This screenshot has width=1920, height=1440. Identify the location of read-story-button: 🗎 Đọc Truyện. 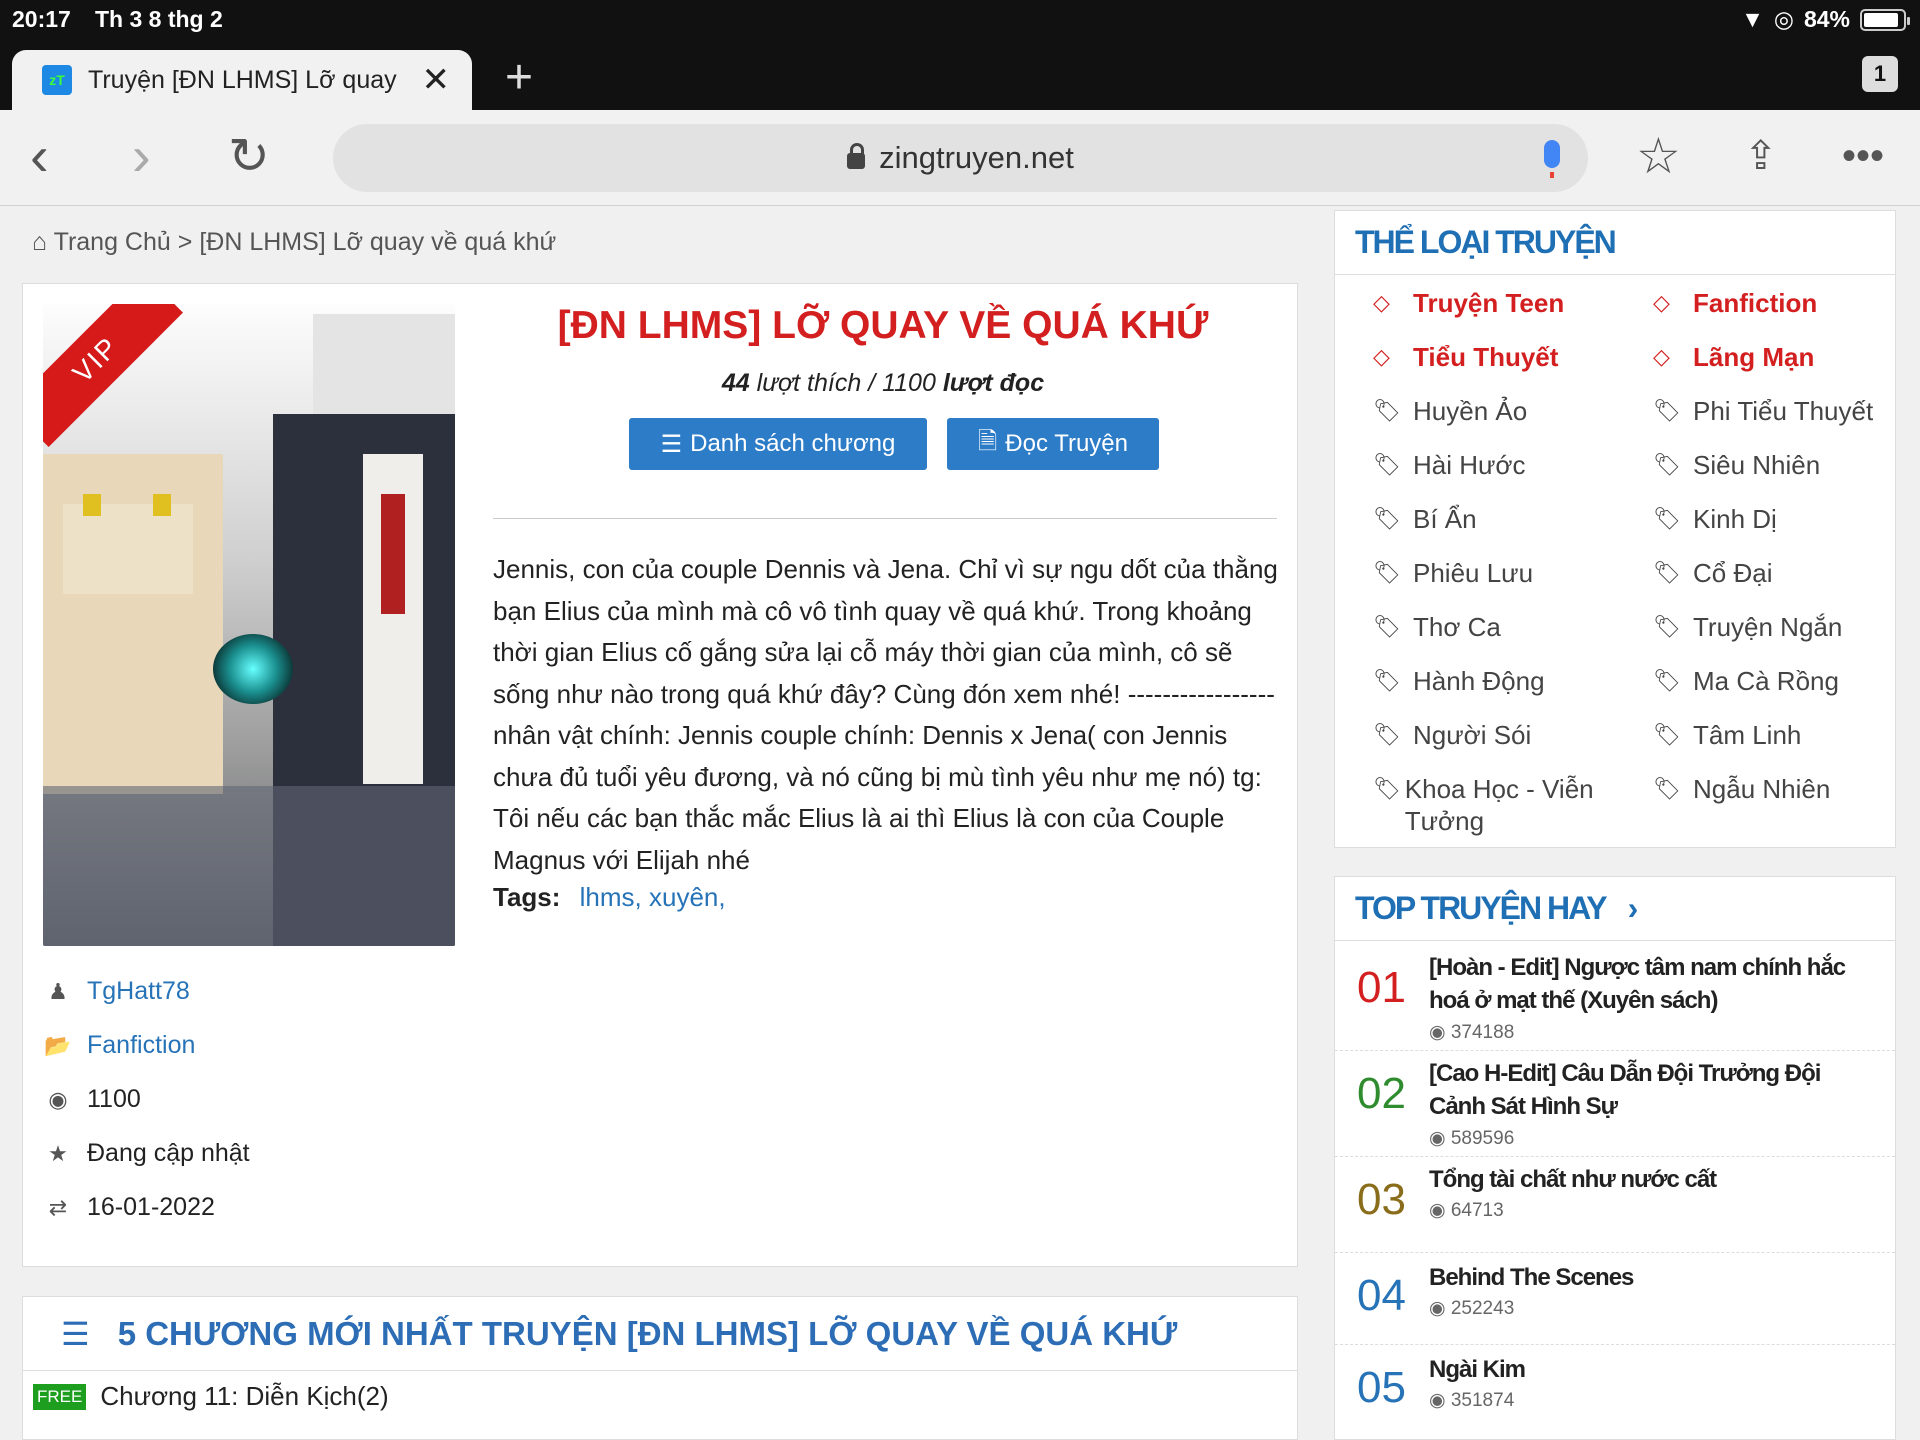
(1053, 444).